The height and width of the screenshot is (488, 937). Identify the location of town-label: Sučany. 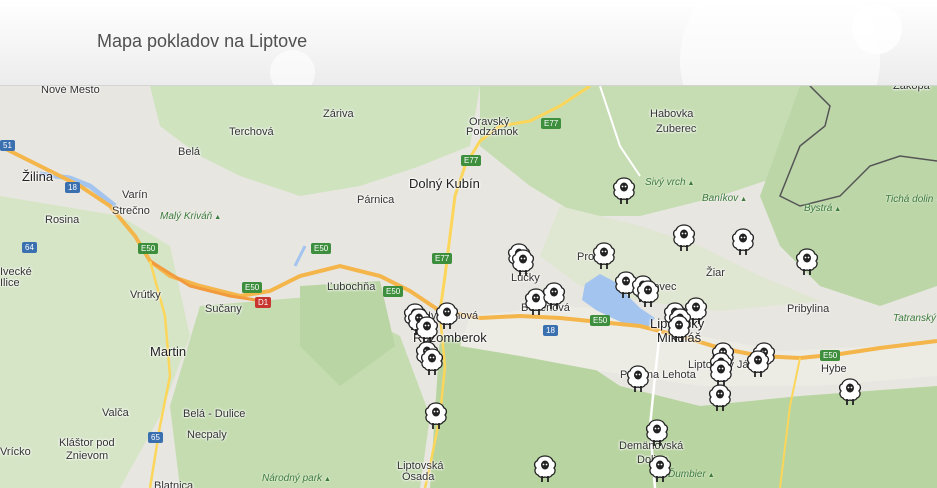
(223, 309).